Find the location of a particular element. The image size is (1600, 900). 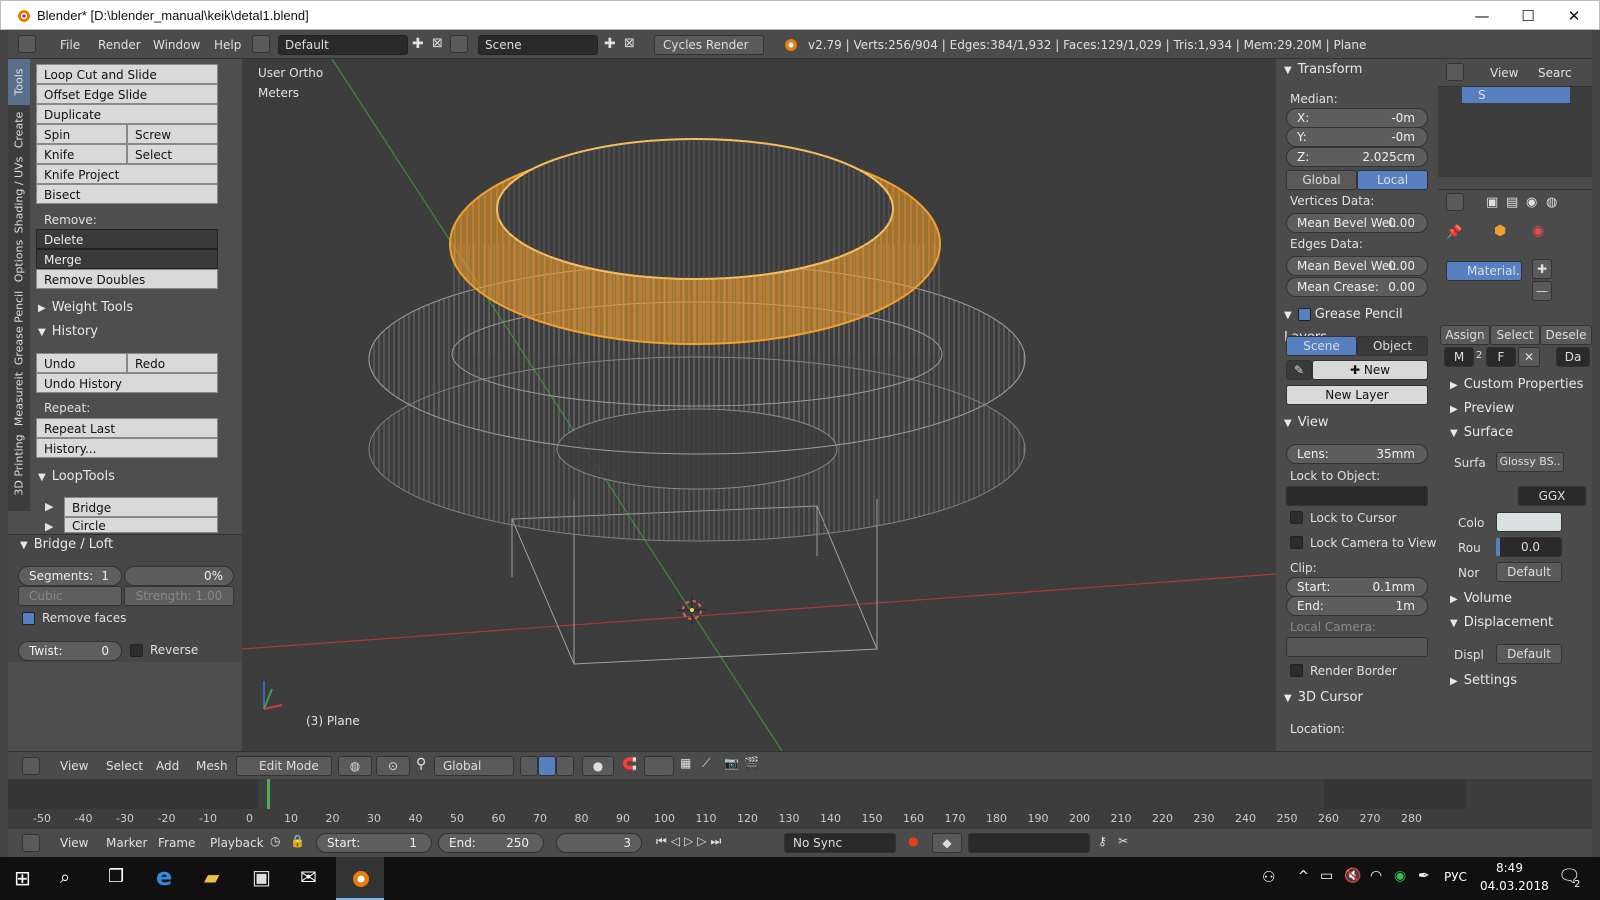

bridge-loft-header: ▼ Bridge / Loft is located at coordinates (124, 545).